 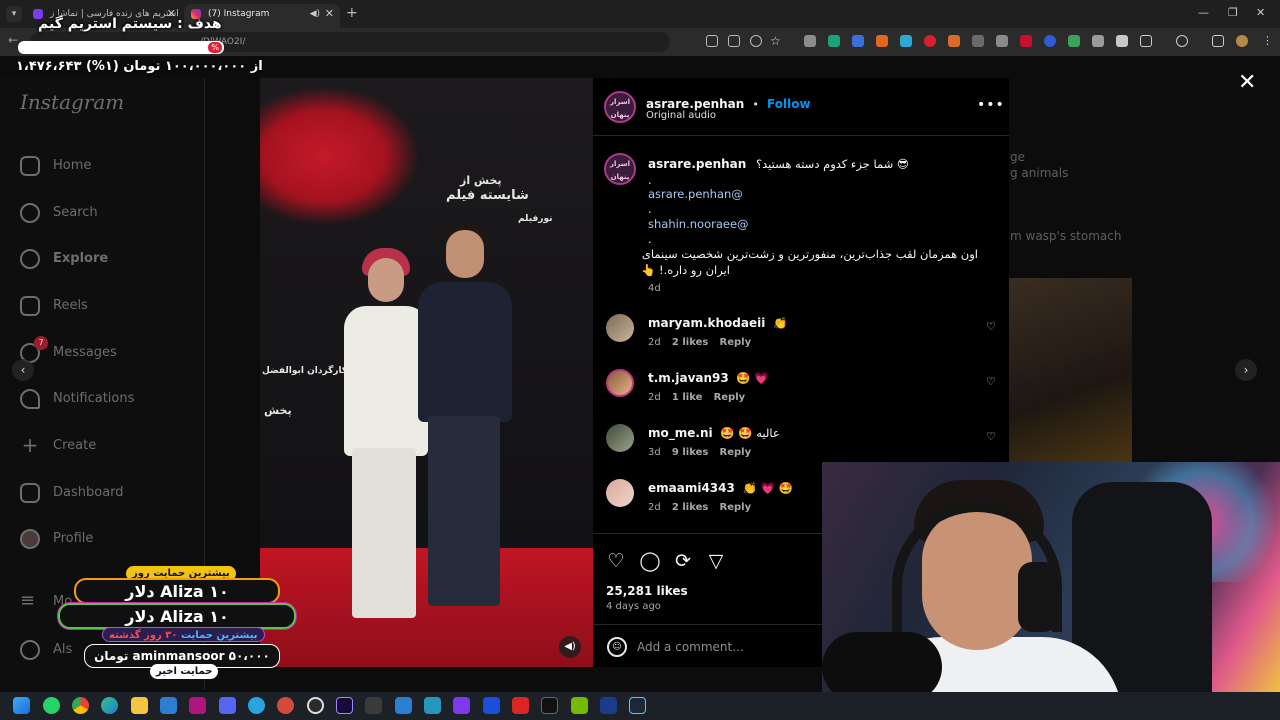 What do you see at coordinates (1218, 41) in the screenshot?
I see `reading-list-icon` at bounding box center [1218, 41].